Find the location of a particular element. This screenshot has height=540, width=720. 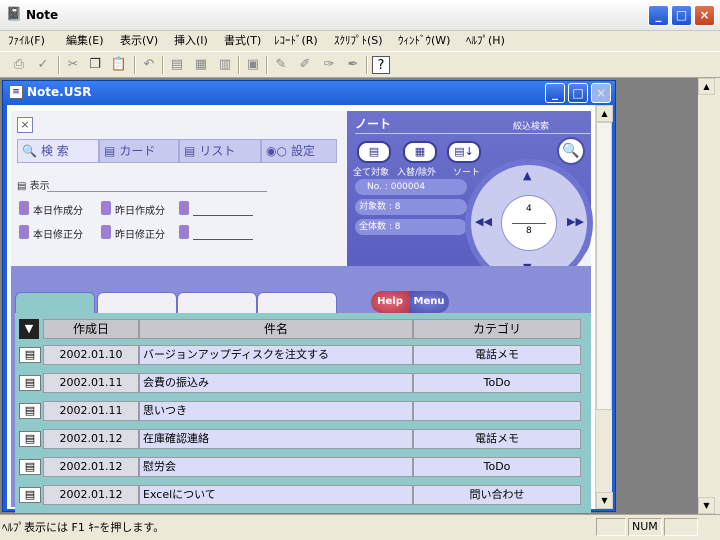

checkbox-yesterday-modified is located at coordinates (106, 232).